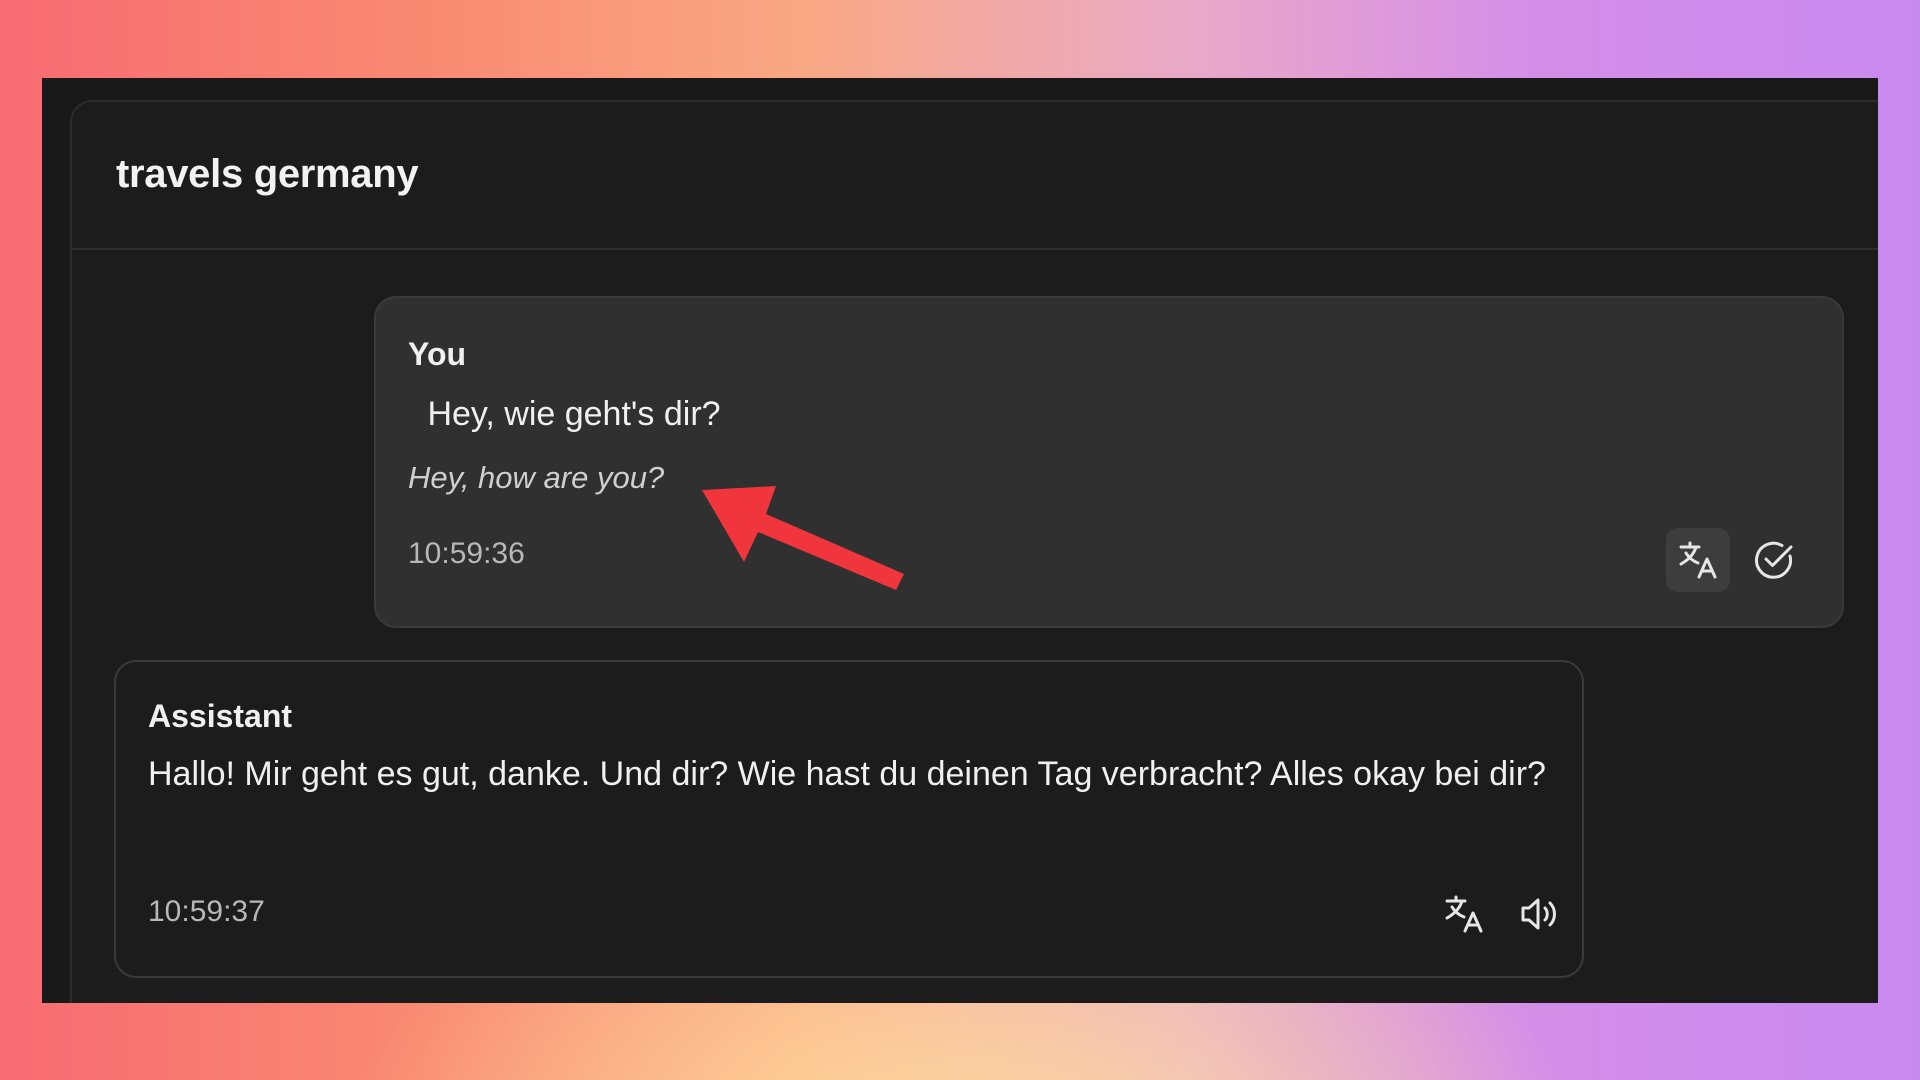 Image resolution: width=1920 pixels, height=1080 pixels. Describe the element at coordinates (206, 911) in the screenshot. I see `message-timestamp: 10:59:37` at that location.